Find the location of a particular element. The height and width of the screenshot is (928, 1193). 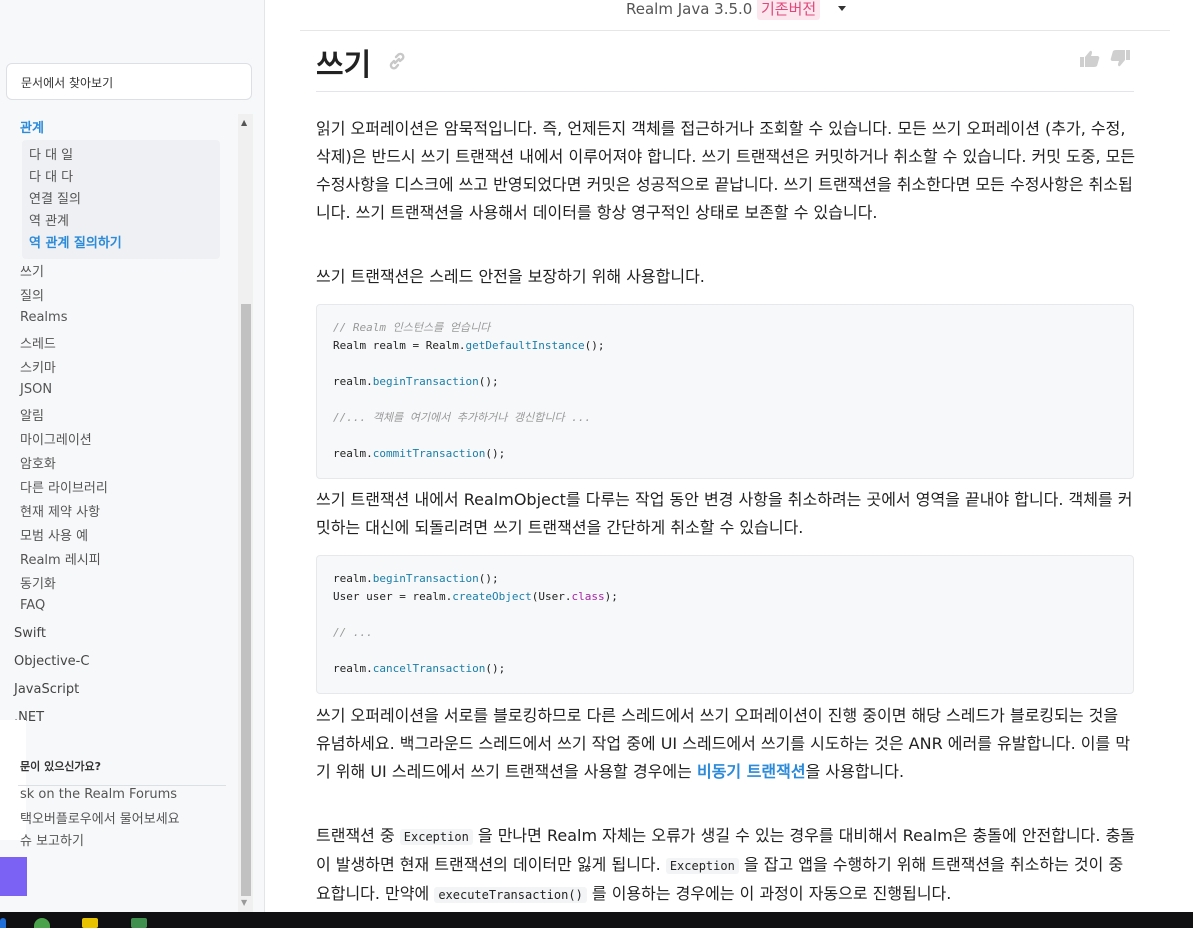

sidebar-item-realms: Realms is located at coordinates (43, 317).